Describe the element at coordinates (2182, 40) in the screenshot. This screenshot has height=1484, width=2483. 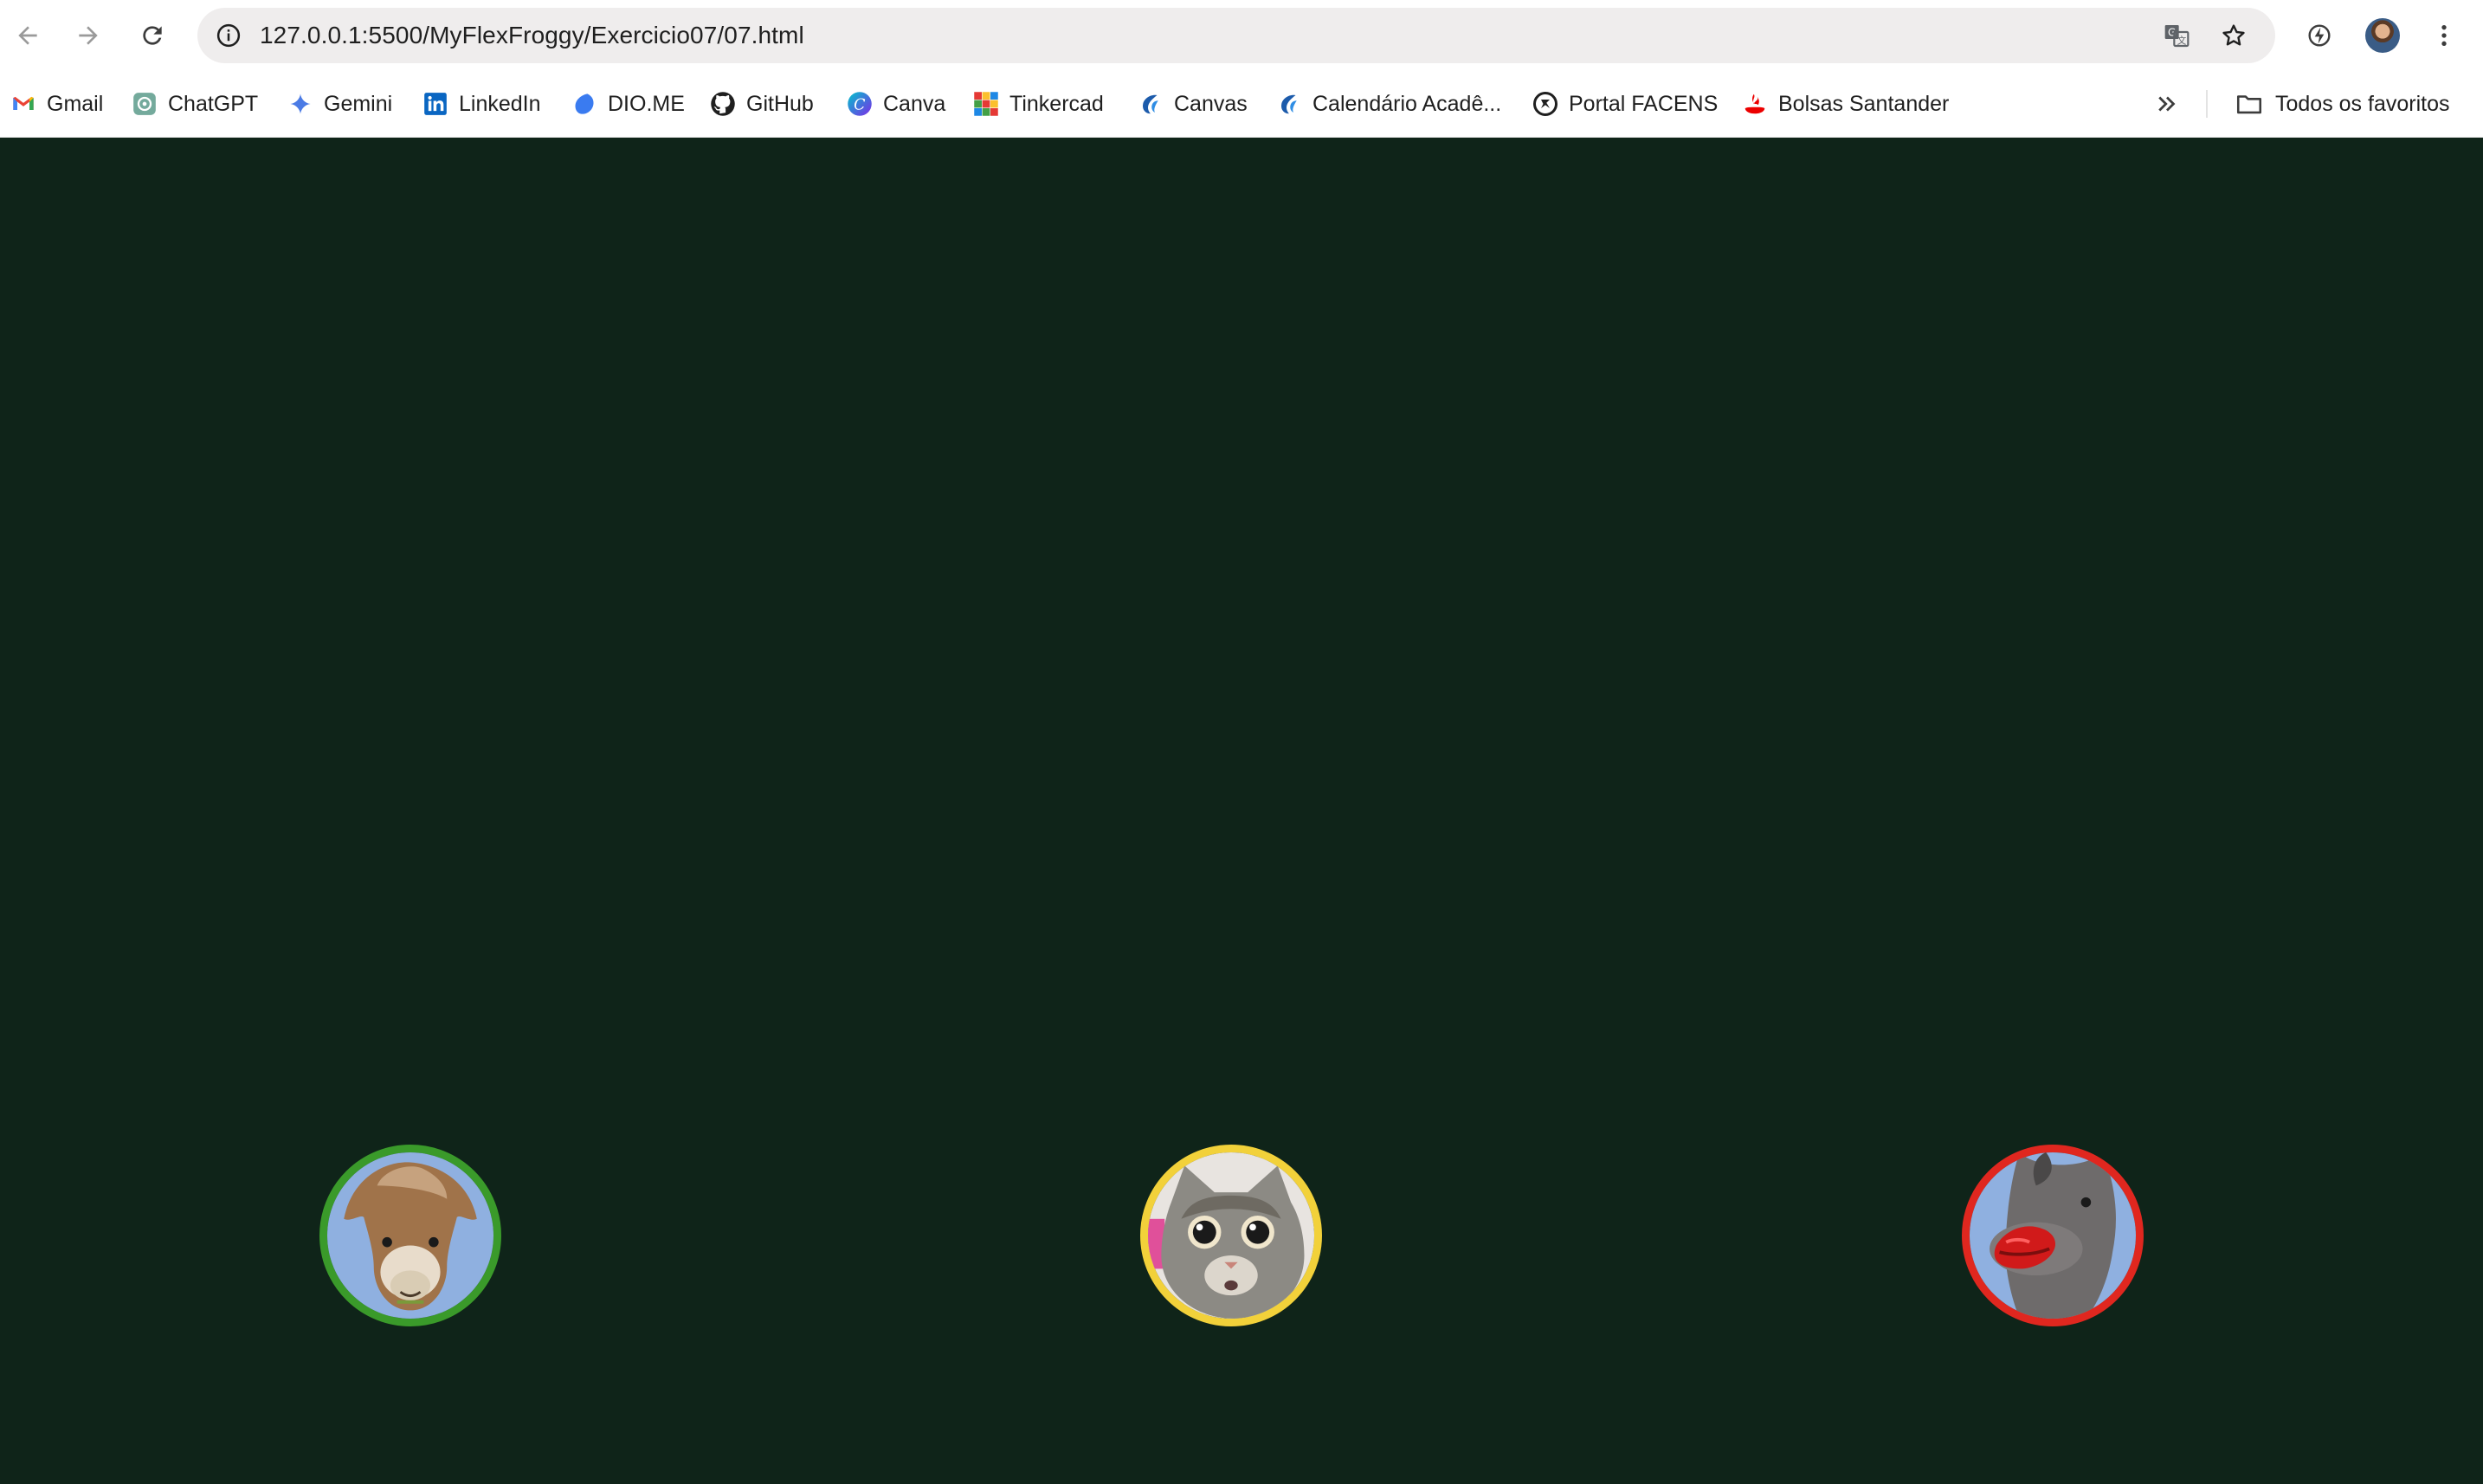
I see `svg-text: 文` at that location.